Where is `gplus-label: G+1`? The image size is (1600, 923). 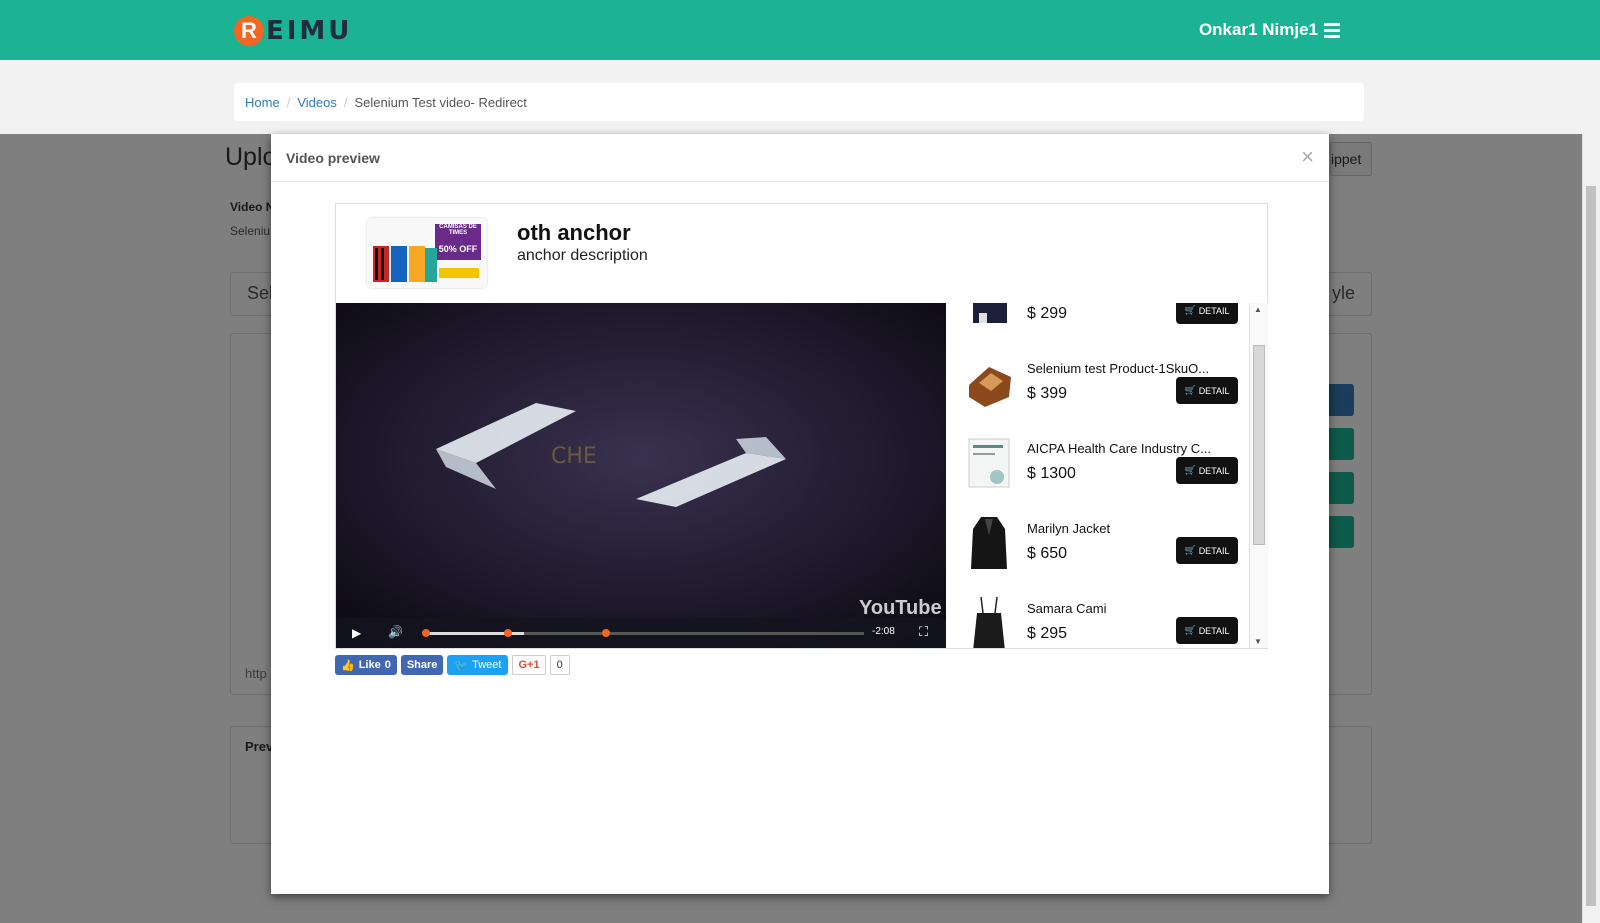 gplus-label: G+1 is located at coordinates (529, 665).